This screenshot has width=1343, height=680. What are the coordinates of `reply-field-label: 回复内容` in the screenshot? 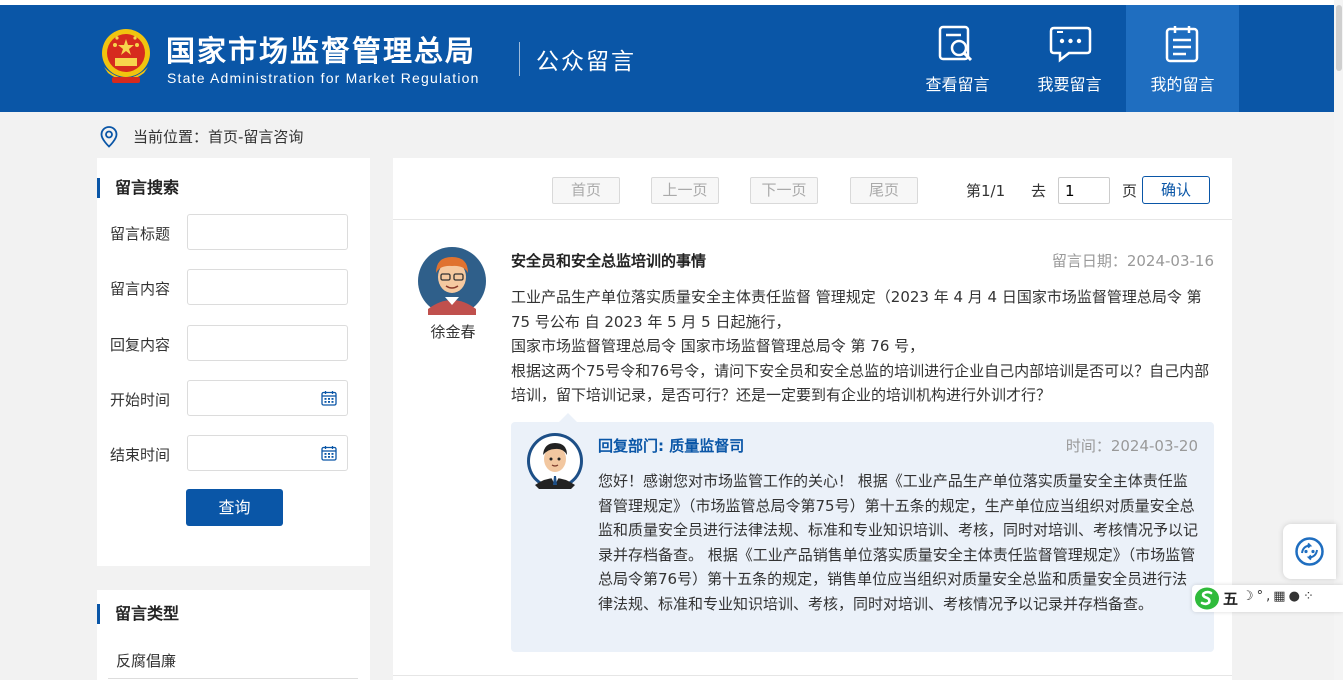 It's located at (140, 345).